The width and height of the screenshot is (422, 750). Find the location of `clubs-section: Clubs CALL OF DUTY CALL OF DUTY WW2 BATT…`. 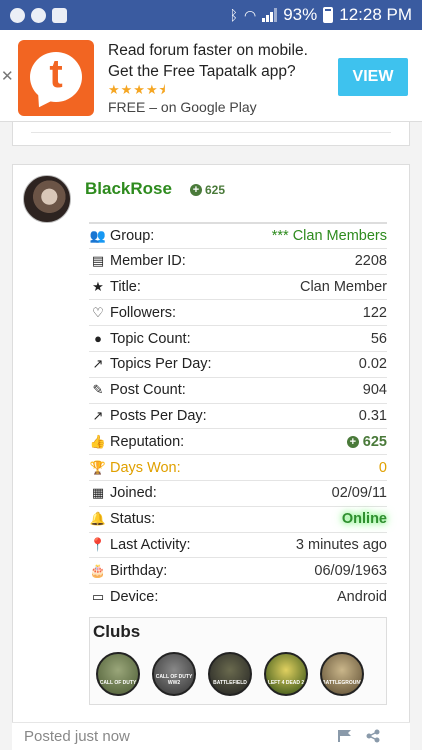

clubs-section: Clubs CALL OF DUTY CALL OF DUTY WW2 BATT… is located at coordinates (238, 661).